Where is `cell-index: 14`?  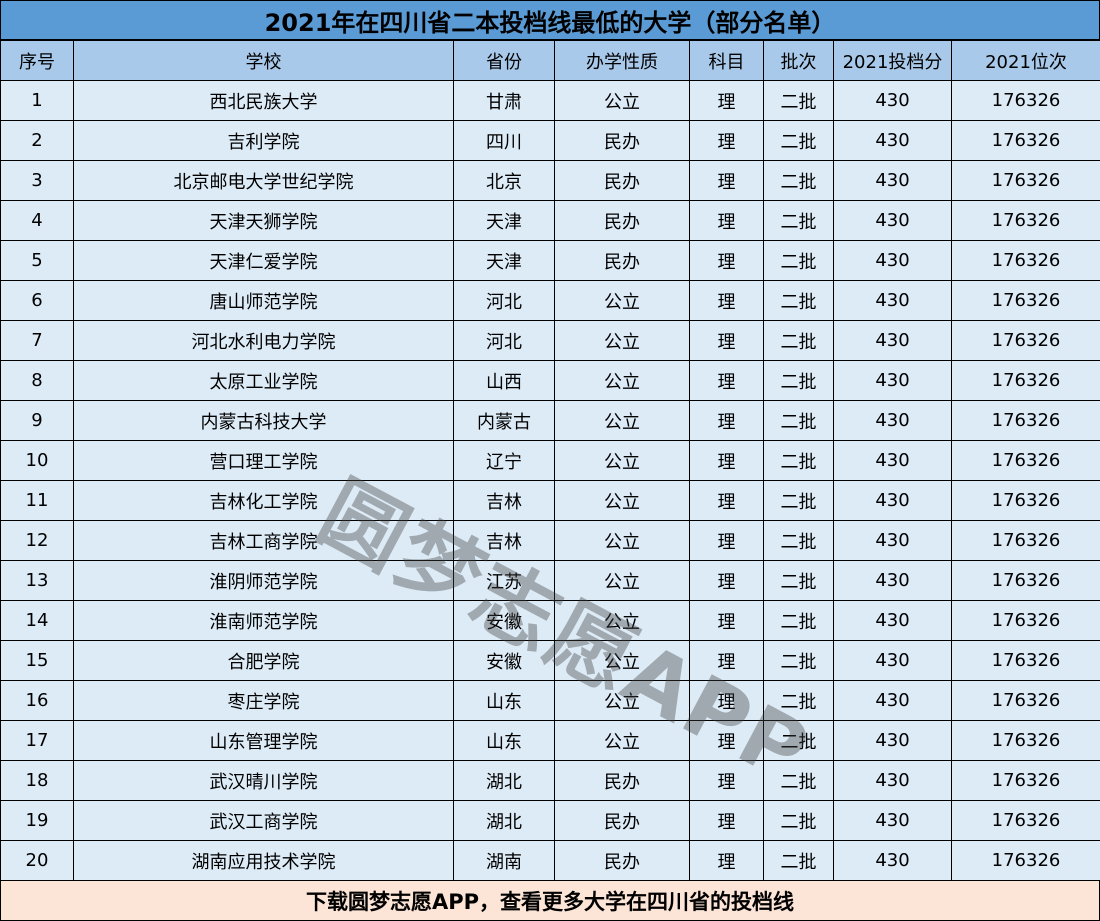 cell-index: 14 is located at coordinates (37, 620).